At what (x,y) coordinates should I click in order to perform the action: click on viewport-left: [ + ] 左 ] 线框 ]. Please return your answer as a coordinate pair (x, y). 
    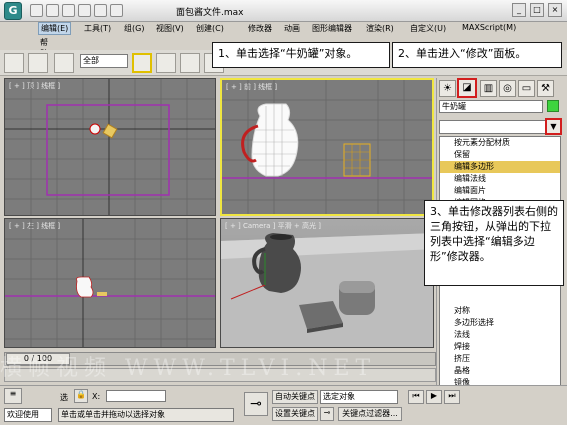
    Looking at the image, I should click on (110, 283).